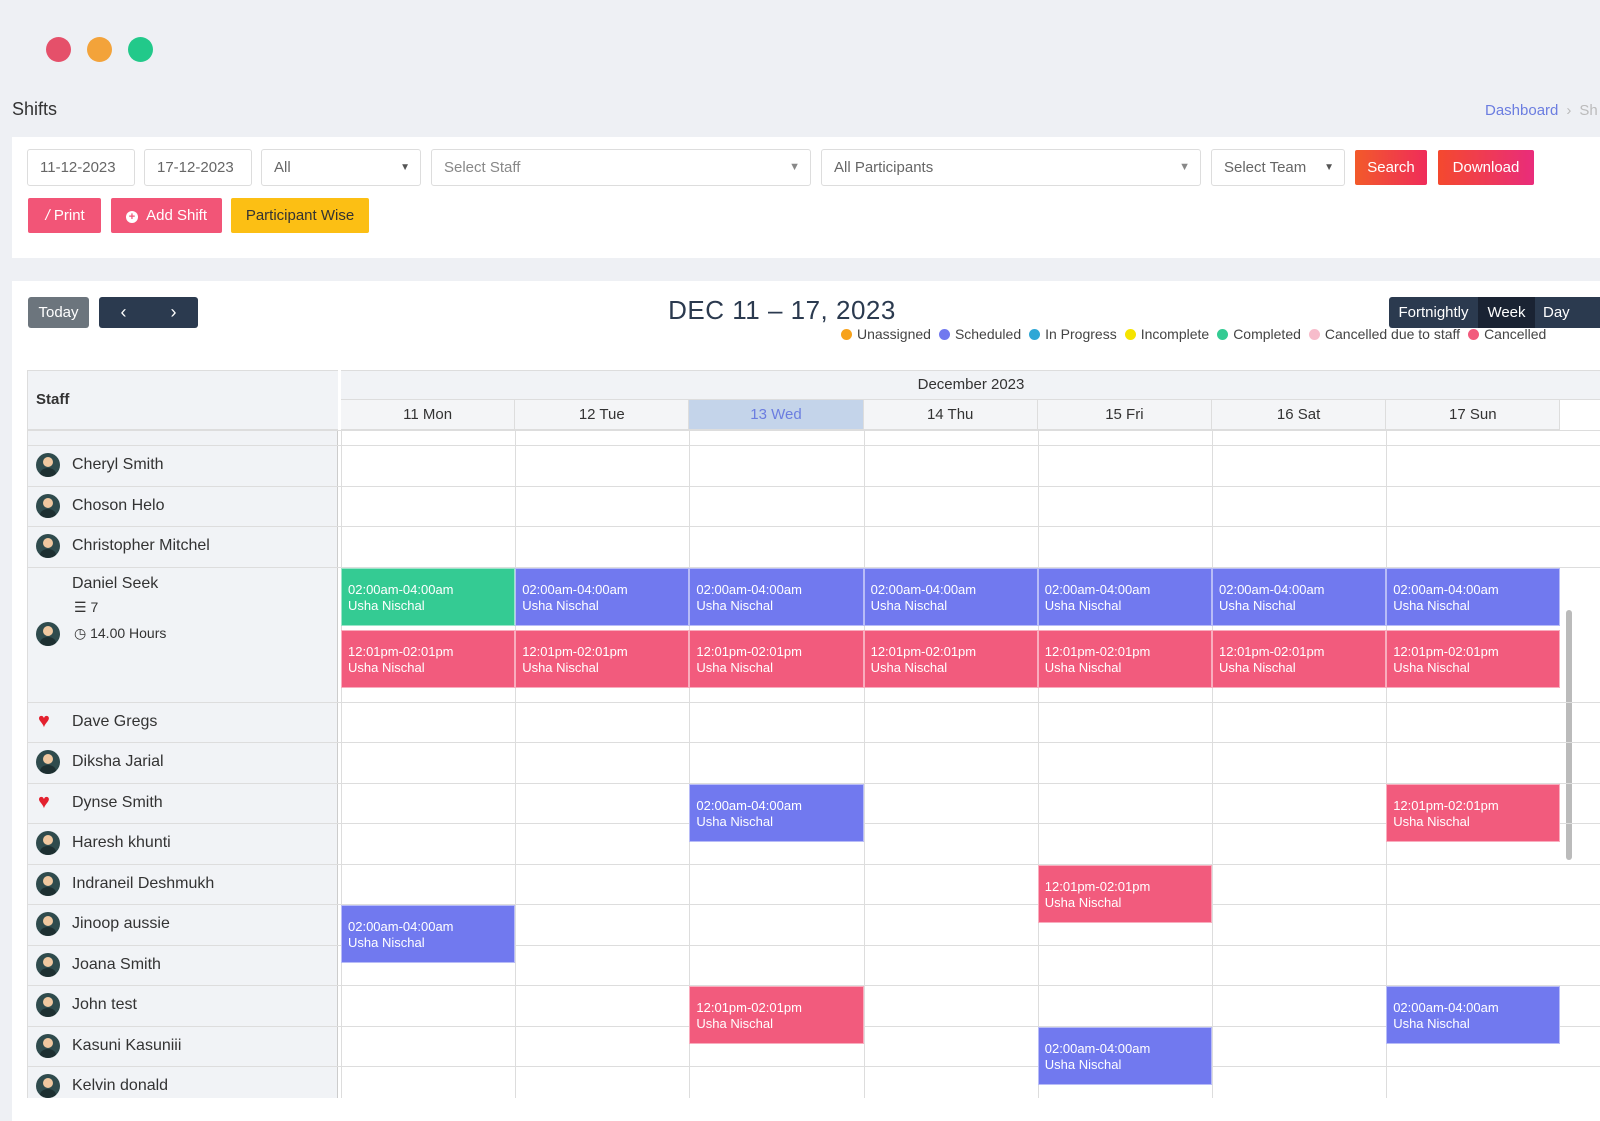 The width and height of the screenshot is (1600, 1121). I want to click on day-header-11: 11 Mon, so click(428, 415).